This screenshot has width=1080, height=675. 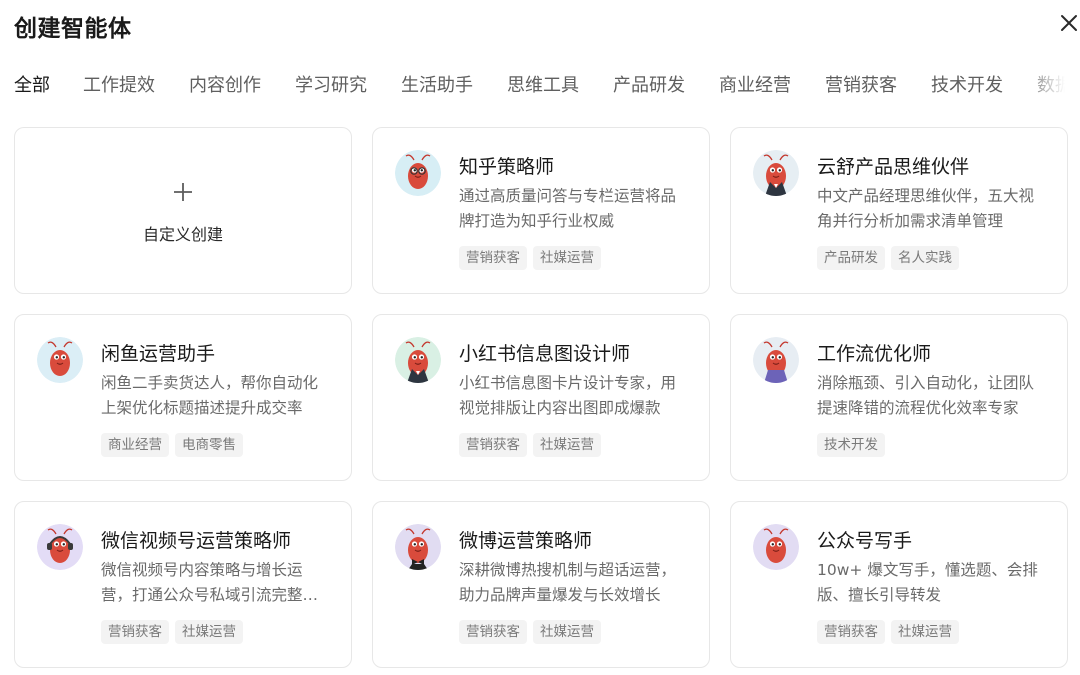 What do you see at coordinates (874, 354) in the screenshot?
I see `agent-name: 工作流优化师` at bounding box center [874, 354].